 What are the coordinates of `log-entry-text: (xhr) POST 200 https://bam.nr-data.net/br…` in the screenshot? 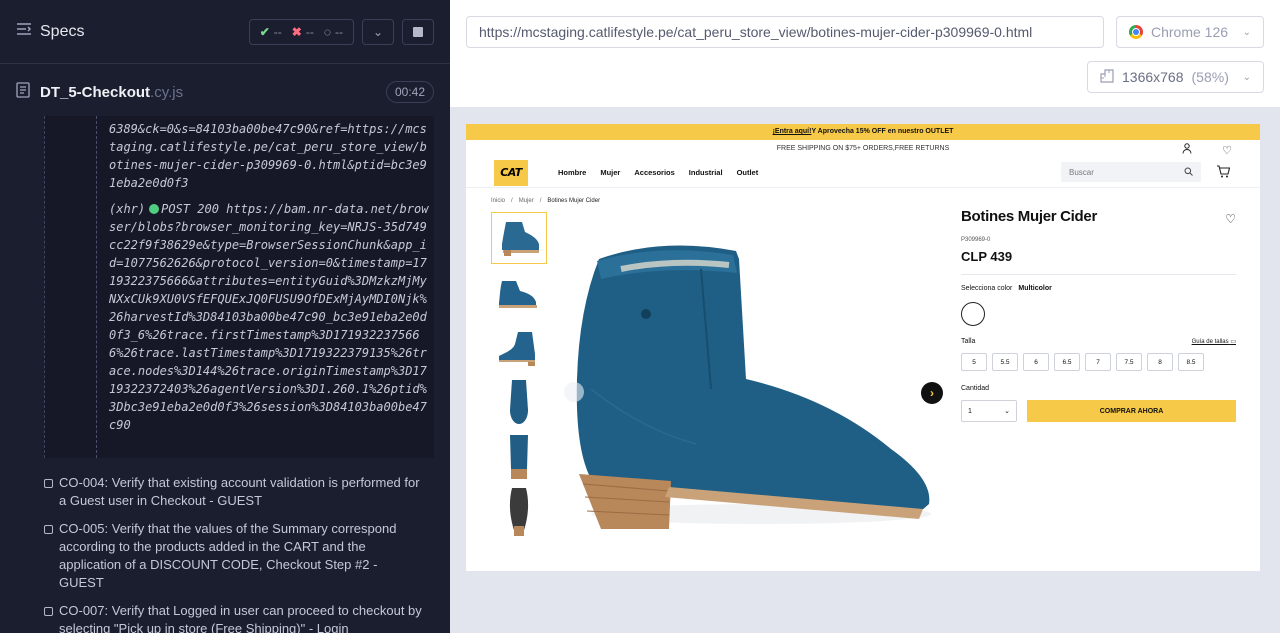 It's located at (269, 317).